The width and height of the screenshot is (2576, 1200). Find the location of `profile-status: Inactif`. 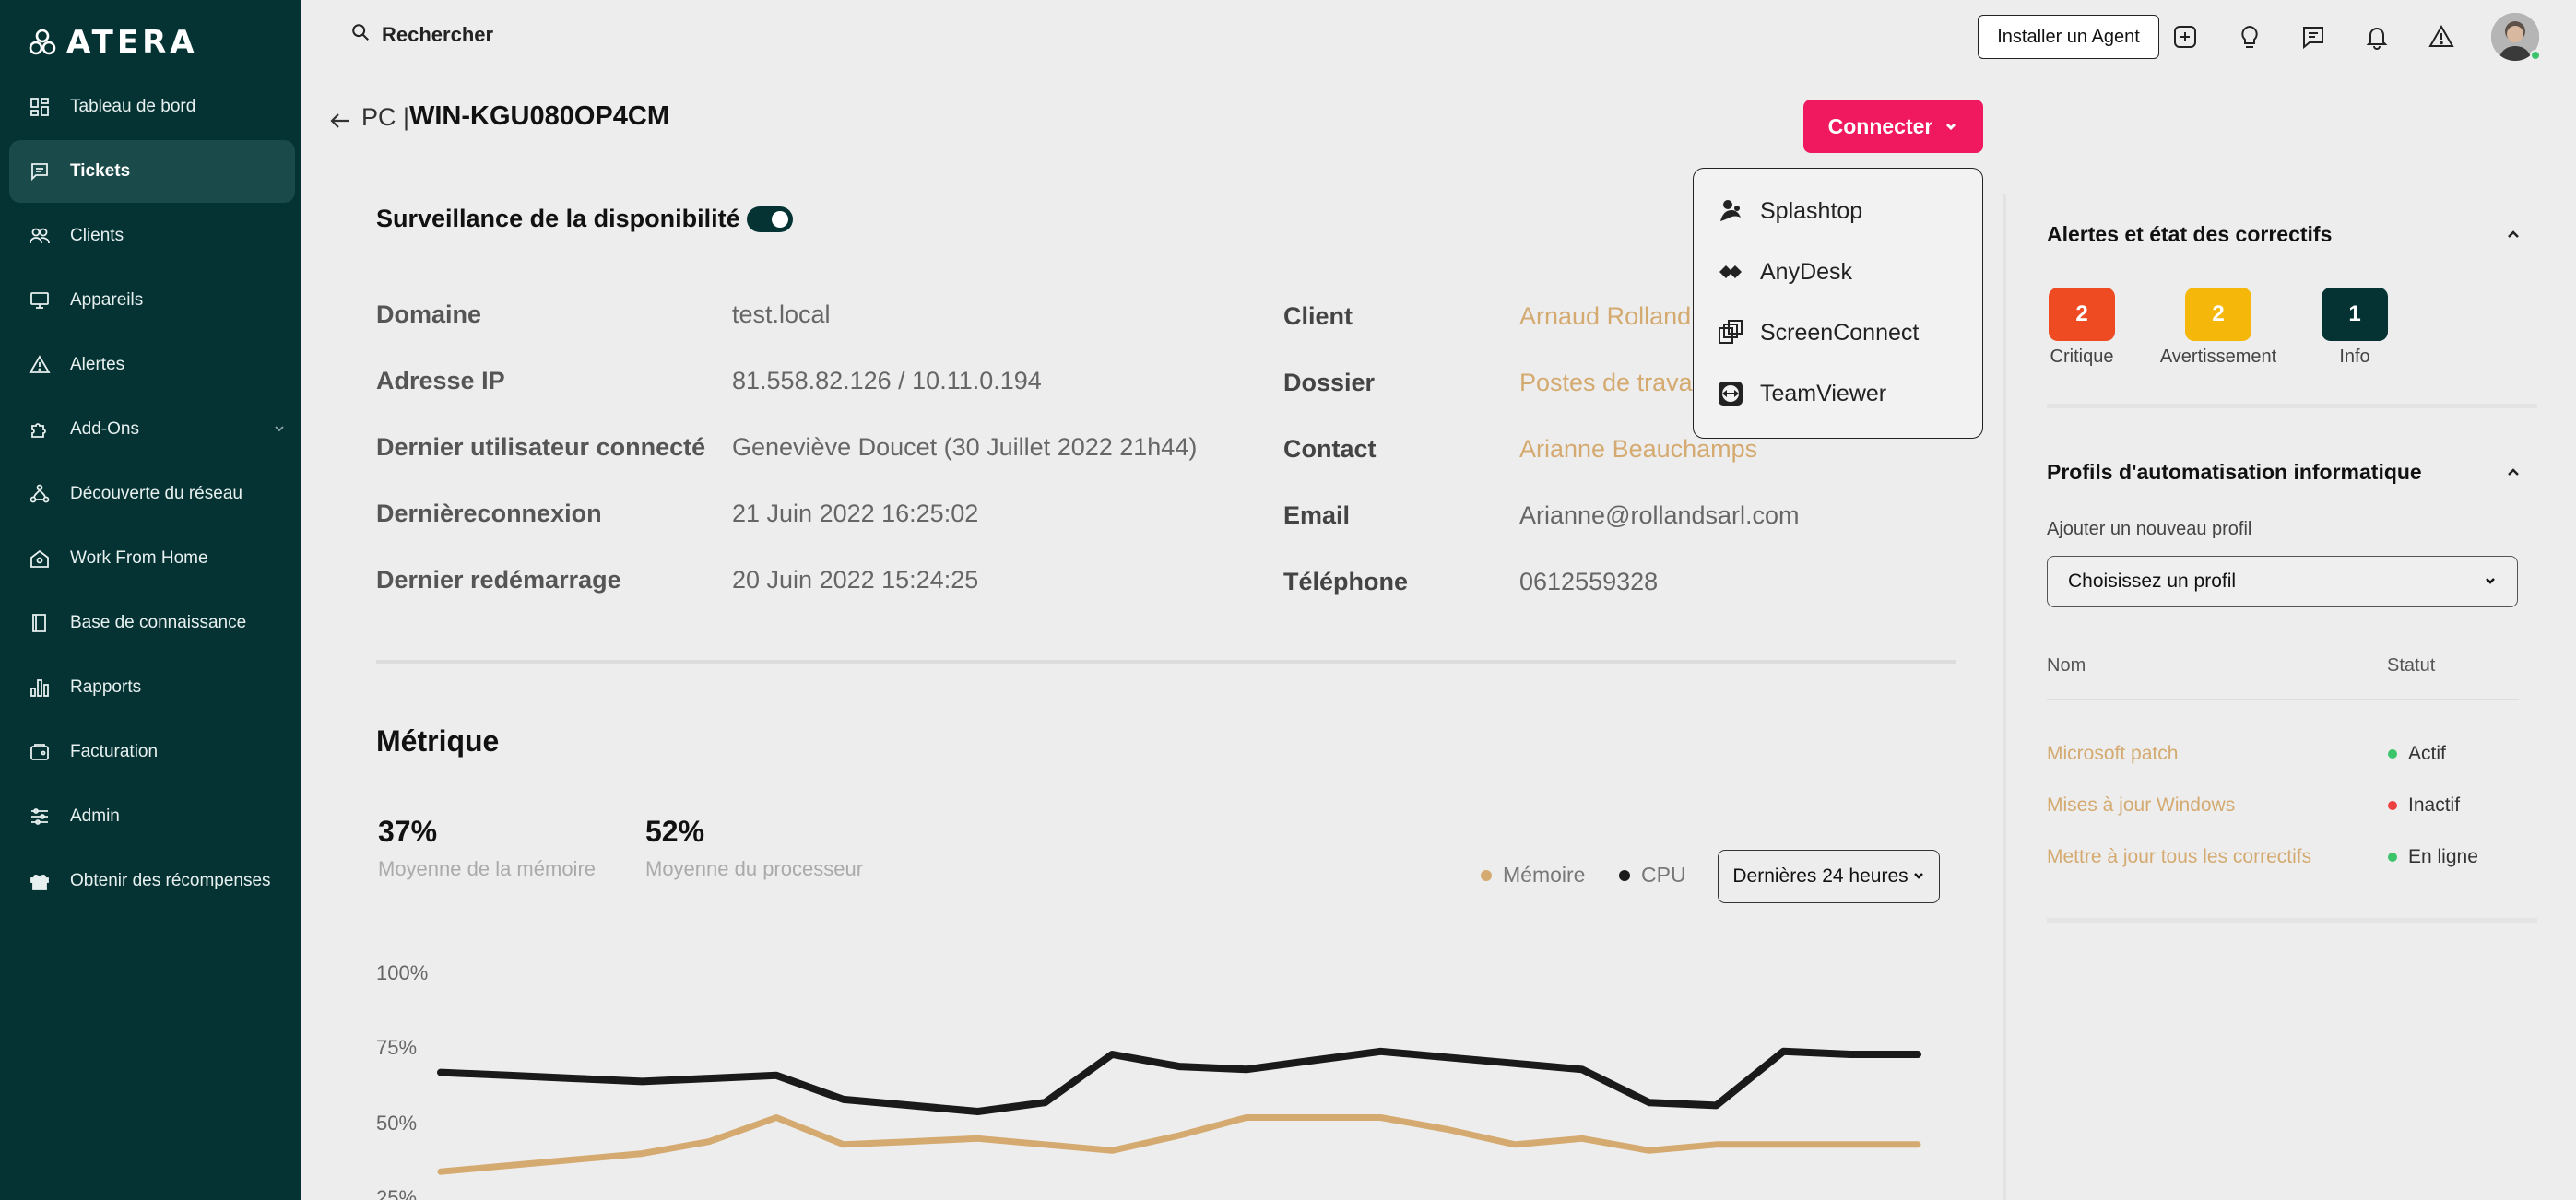

profile-status: Inactif is located at coordinates (2424, 805).